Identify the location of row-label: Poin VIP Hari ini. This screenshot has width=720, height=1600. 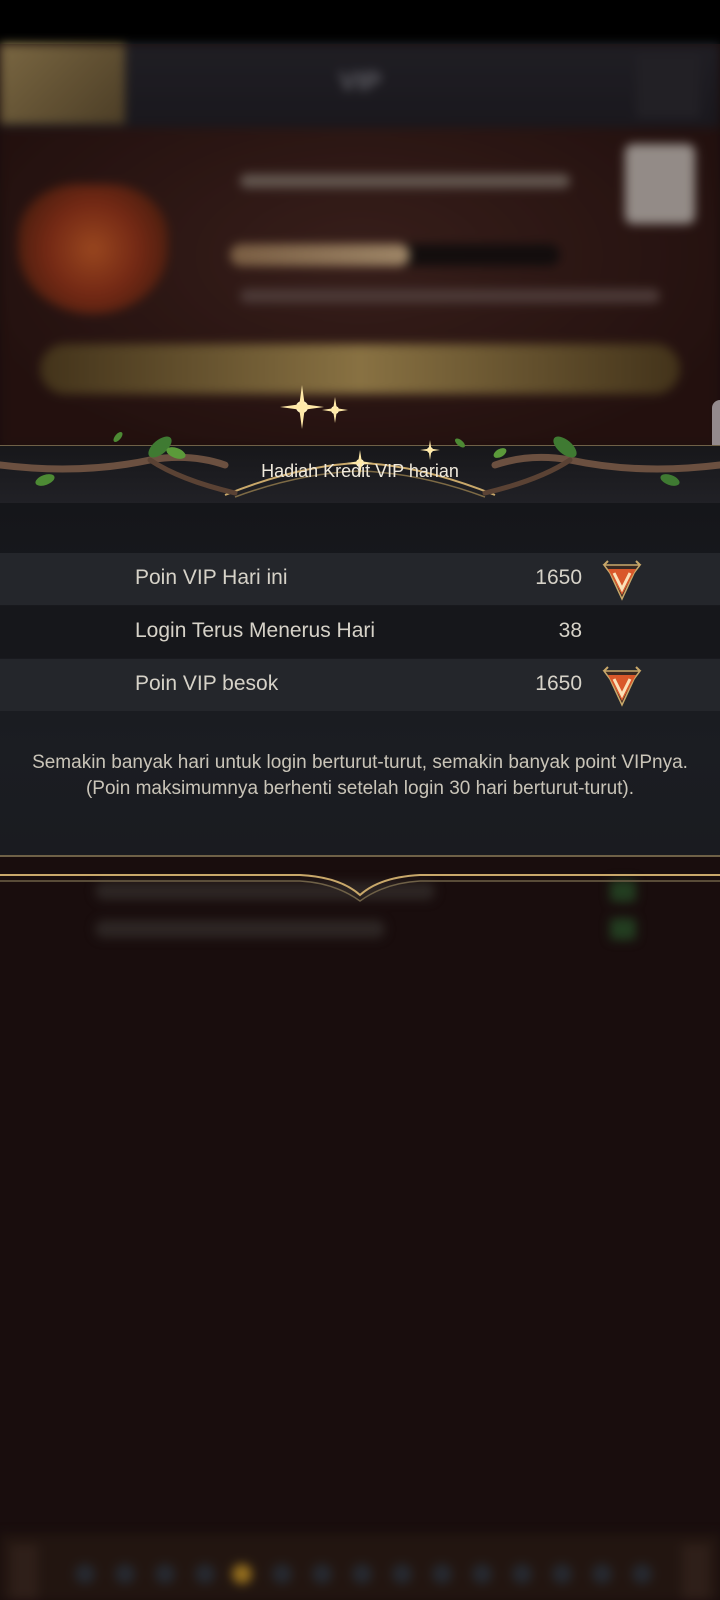
(211, 577).